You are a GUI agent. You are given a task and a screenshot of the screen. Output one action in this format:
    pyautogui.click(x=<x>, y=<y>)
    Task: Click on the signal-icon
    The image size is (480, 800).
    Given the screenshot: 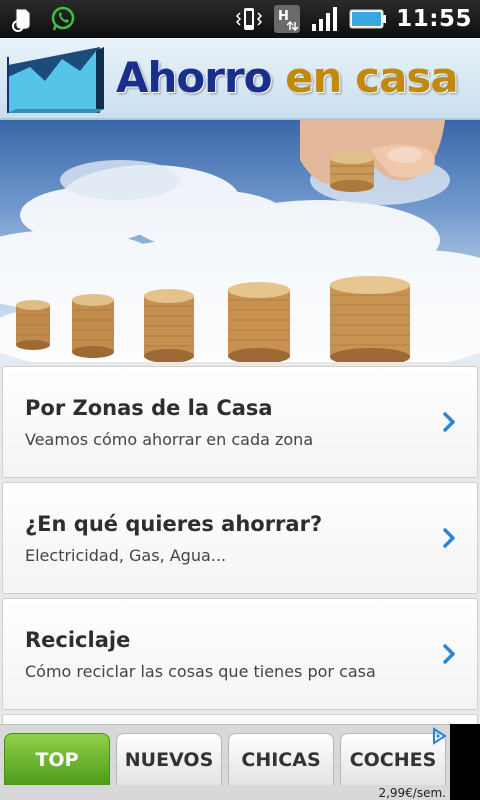 What is the action you would take?
    pyautogui.click(x=325, y=19)
    